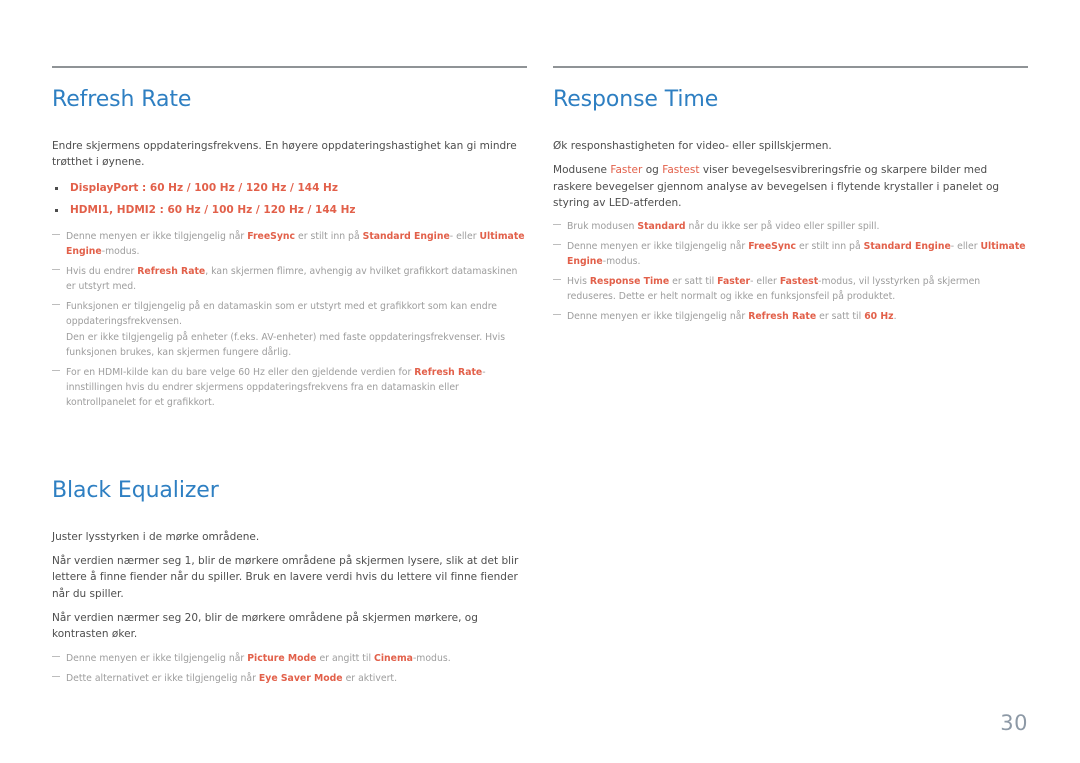 Image resolution: width=1080 pixels, height=763 pixels. Describe the element at coordinates (156, 536) in the screenshot. I see `body-paragraph: Juster lysstyrken i de mørke områdene.` at that location.